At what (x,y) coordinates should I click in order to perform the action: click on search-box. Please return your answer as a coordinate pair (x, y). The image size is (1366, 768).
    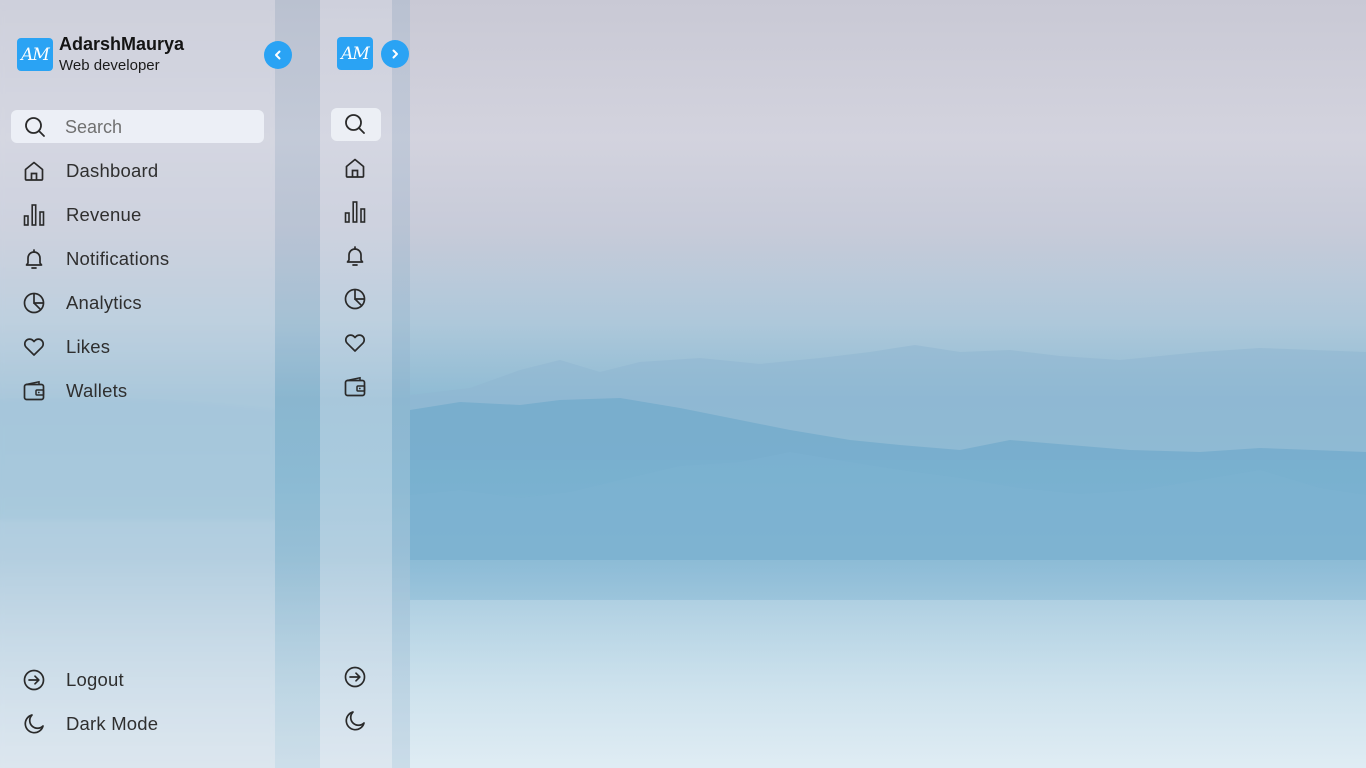
    Looking at the image, I should click on (137, 126).